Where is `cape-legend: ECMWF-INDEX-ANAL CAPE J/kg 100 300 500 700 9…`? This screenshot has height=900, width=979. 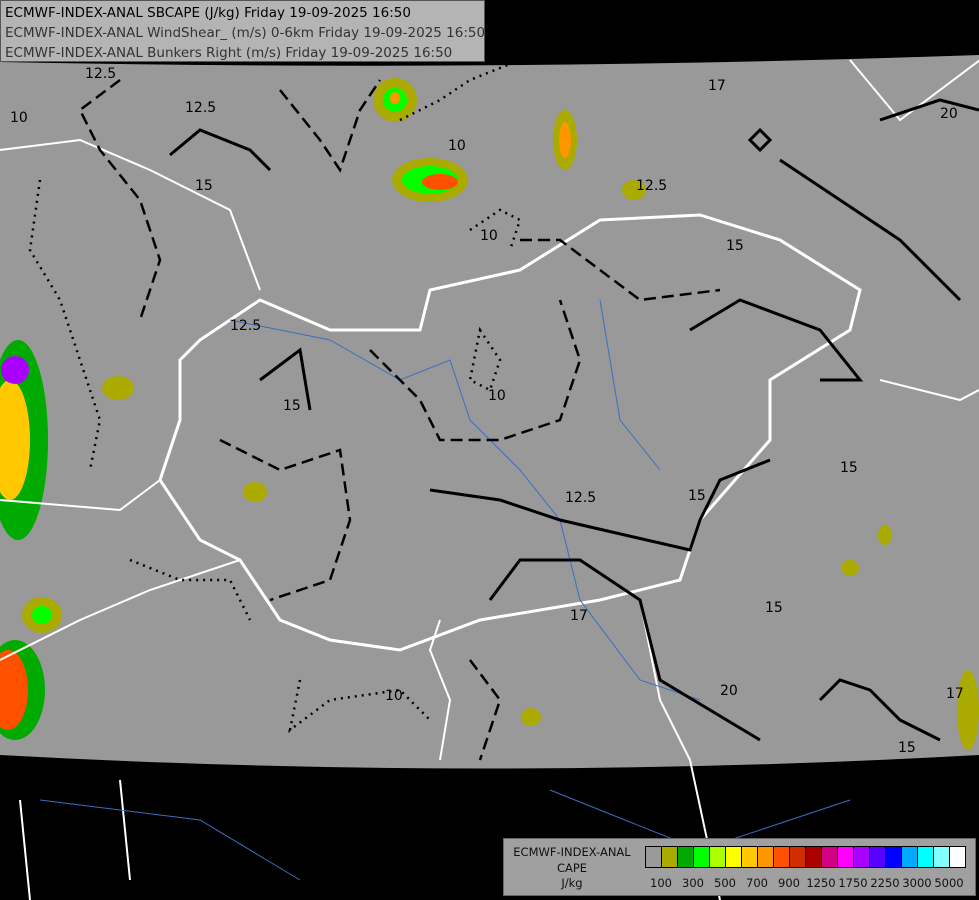 cape-legend: ECMWF-INDEX-ANAL CAPE J/kg 100 300 500 700 9… is located at coordinates (739, 867).